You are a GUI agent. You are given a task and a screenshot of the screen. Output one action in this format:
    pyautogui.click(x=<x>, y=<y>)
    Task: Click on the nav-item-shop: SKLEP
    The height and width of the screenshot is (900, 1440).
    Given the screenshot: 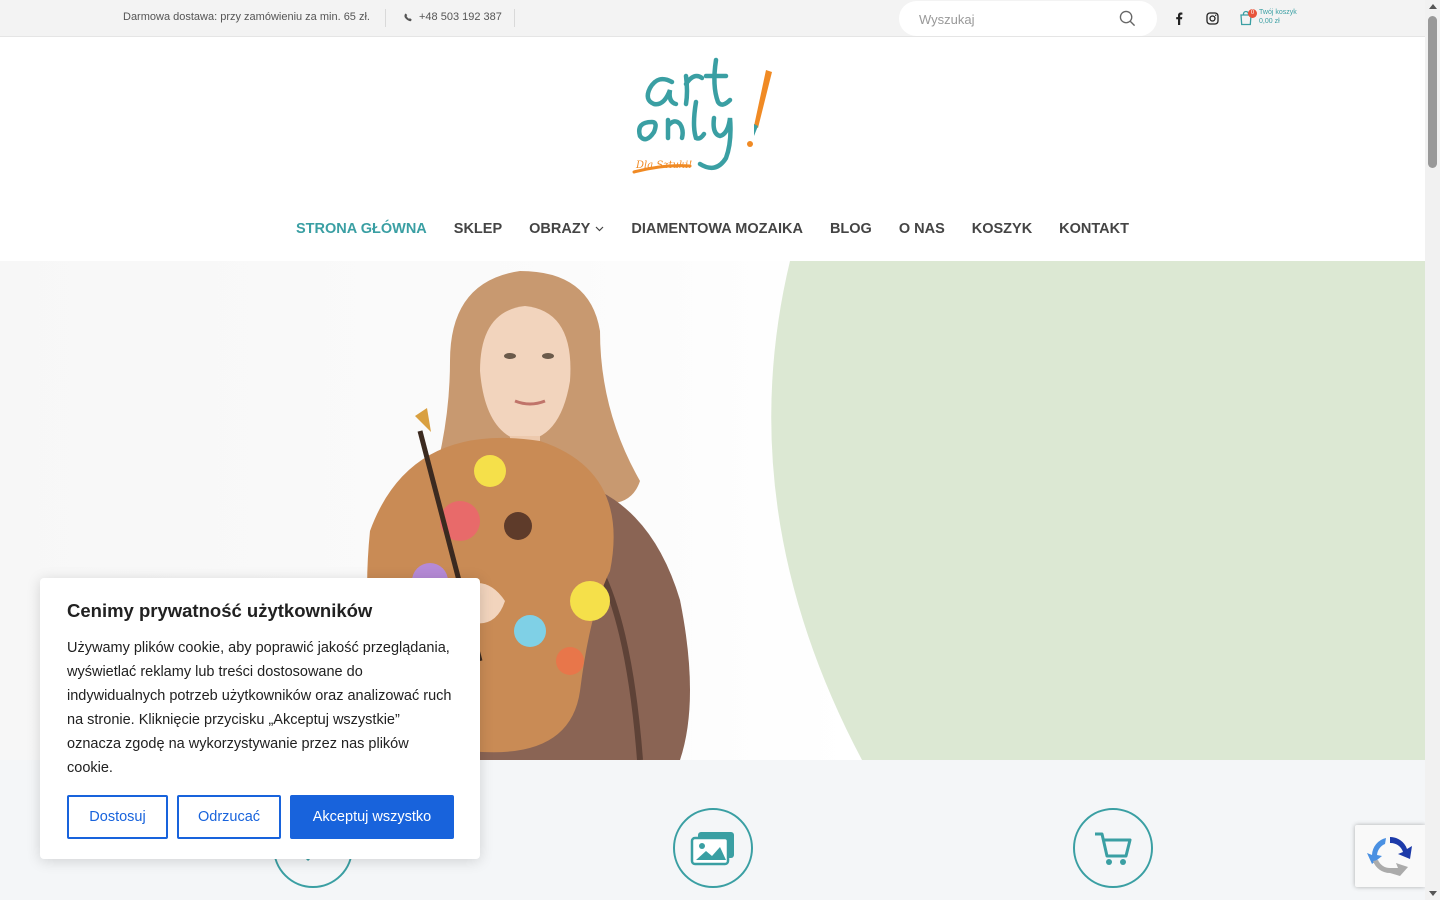 What is the action you would take?
    pyautogui.click(x=478, y=229)
    